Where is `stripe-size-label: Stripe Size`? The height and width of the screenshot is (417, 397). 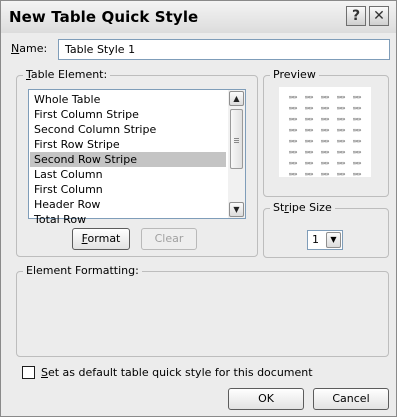 stripe-size-label: Stripe Size is located at coordinates (302, 207).